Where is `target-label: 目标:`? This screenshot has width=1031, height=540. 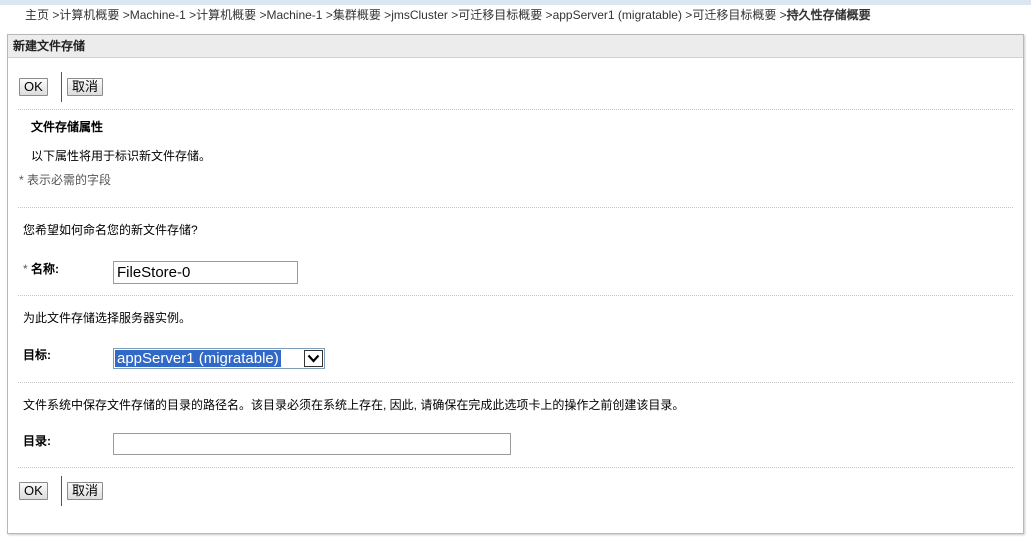
target-label: 目标: is located at coordinates (37, 355).